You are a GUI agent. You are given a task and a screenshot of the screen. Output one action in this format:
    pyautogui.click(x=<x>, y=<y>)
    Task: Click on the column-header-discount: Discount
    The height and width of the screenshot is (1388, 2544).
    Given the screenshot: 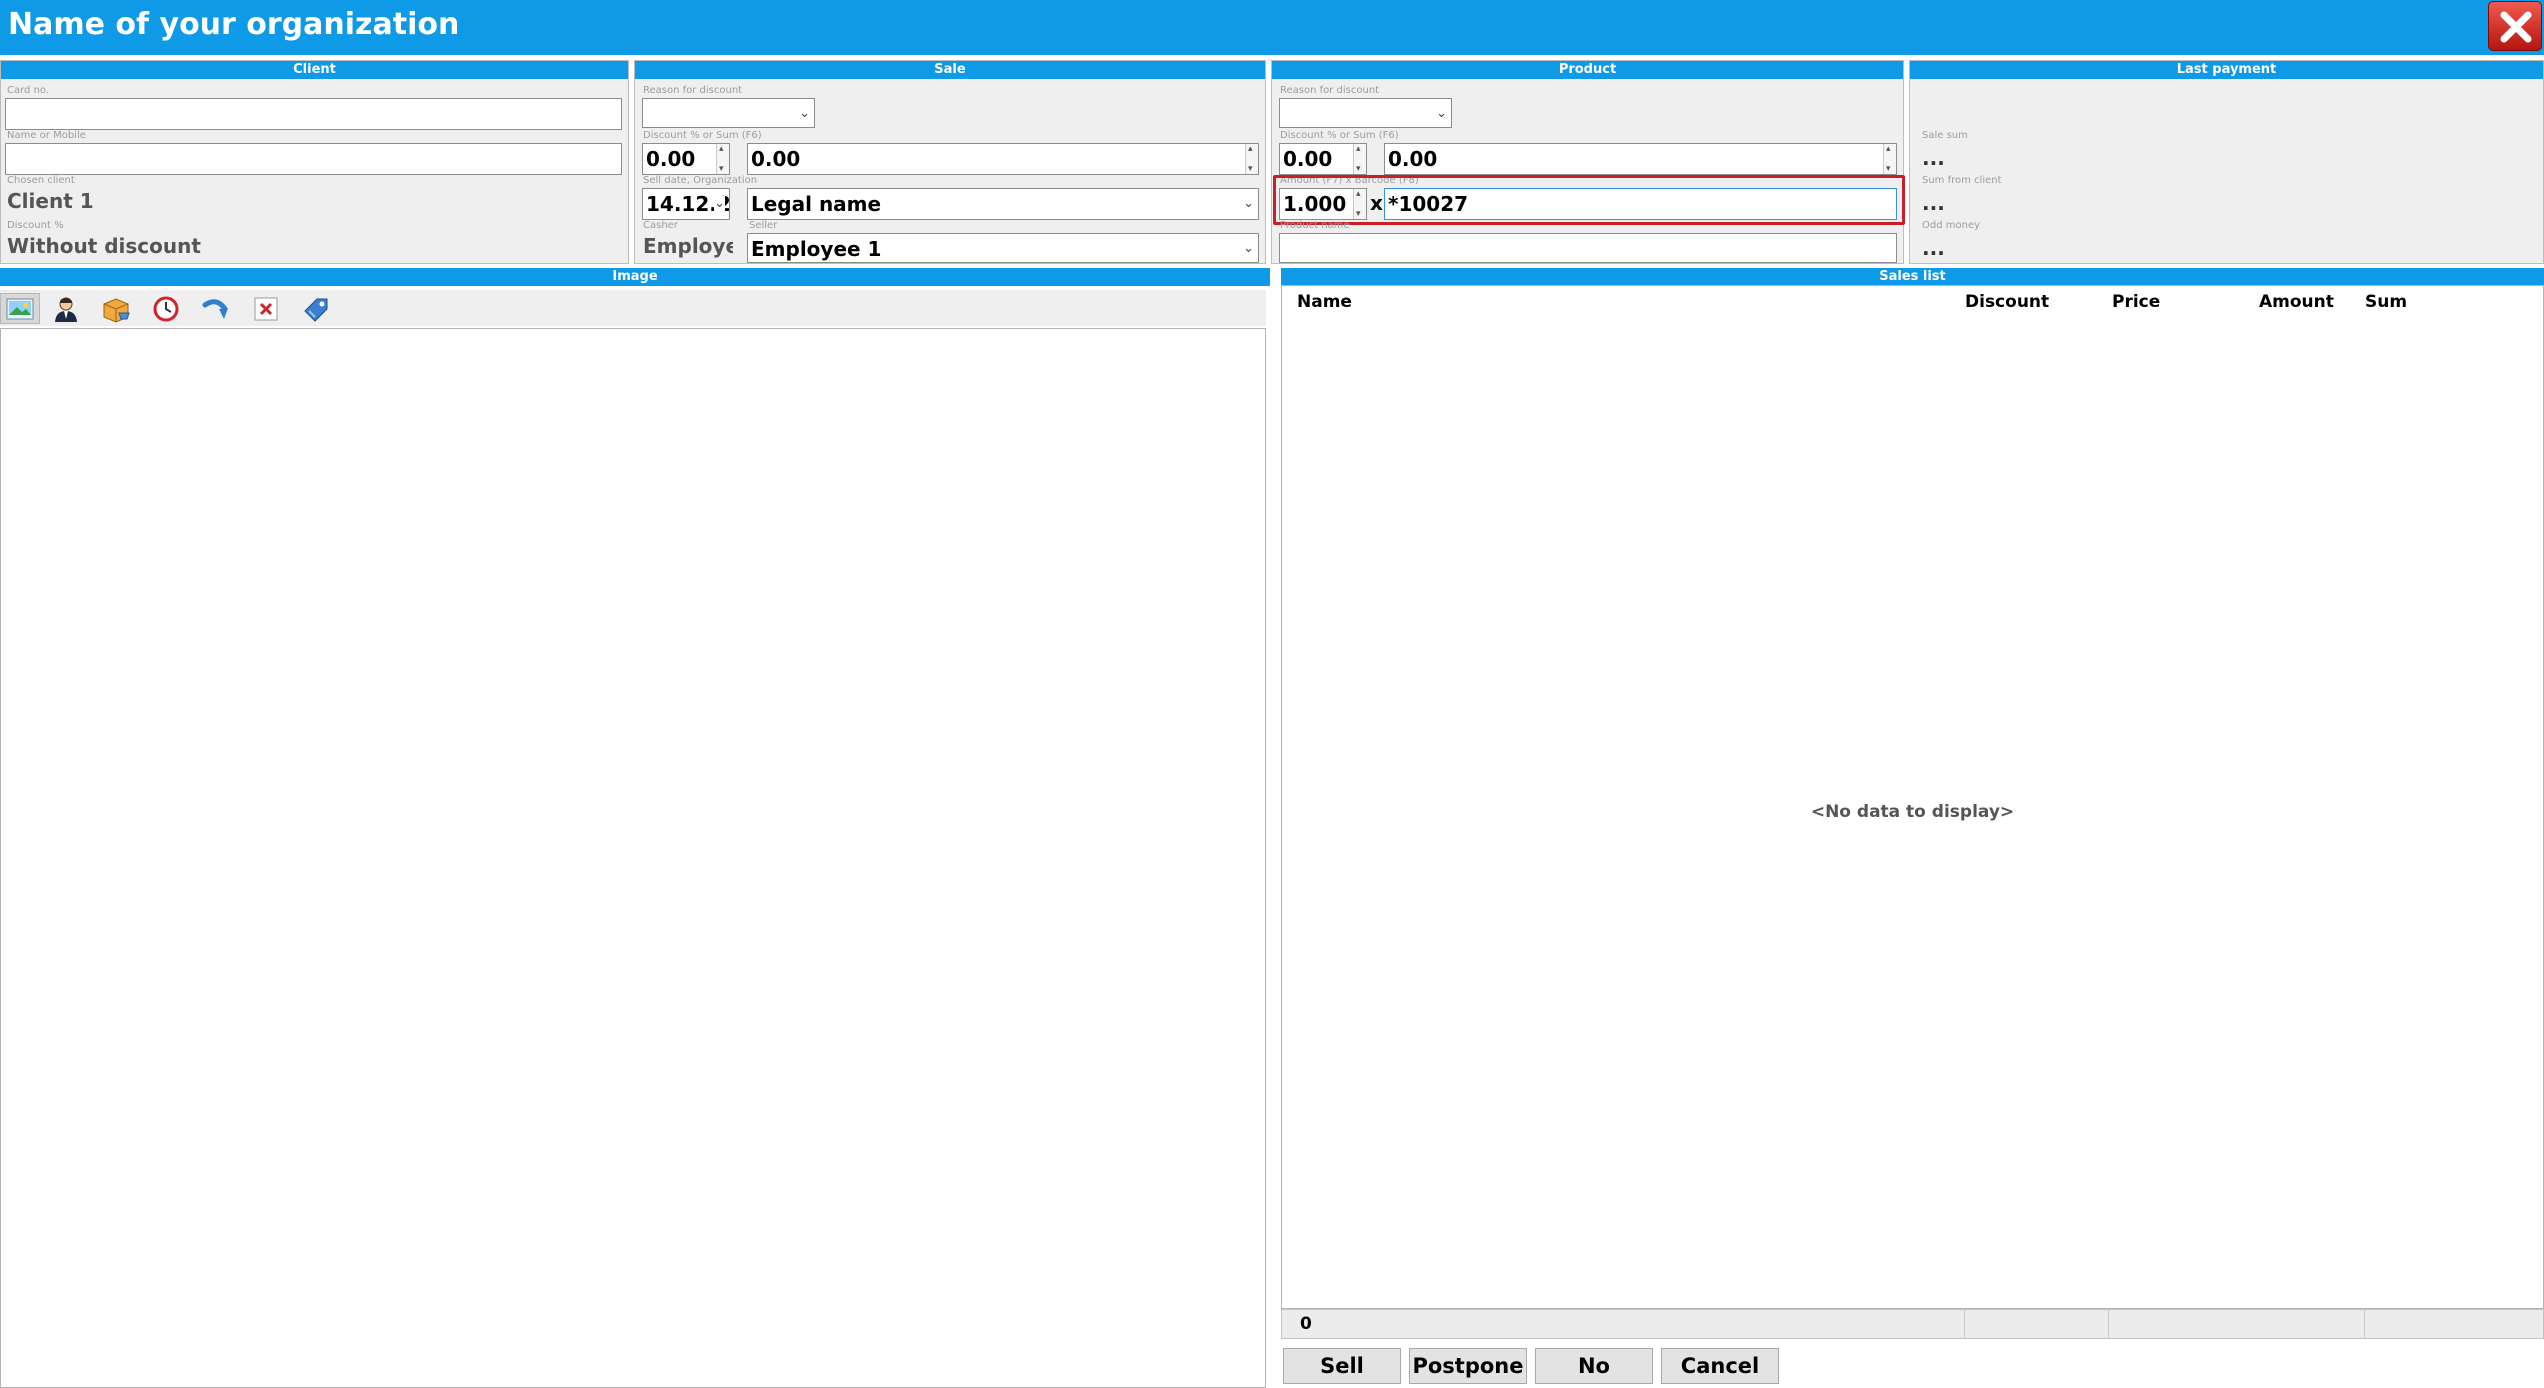 What is the action you would take?
    pyautogui.click(x=2007, y=302)
    